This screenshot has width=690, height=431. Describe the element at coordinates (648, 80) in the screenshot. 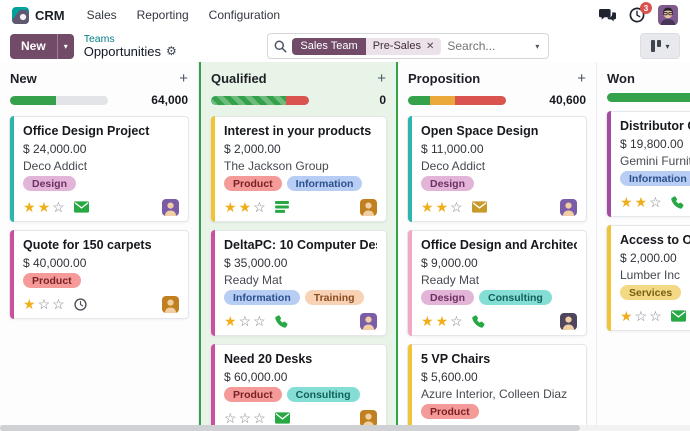

I see `column-header: Won+` at that location.